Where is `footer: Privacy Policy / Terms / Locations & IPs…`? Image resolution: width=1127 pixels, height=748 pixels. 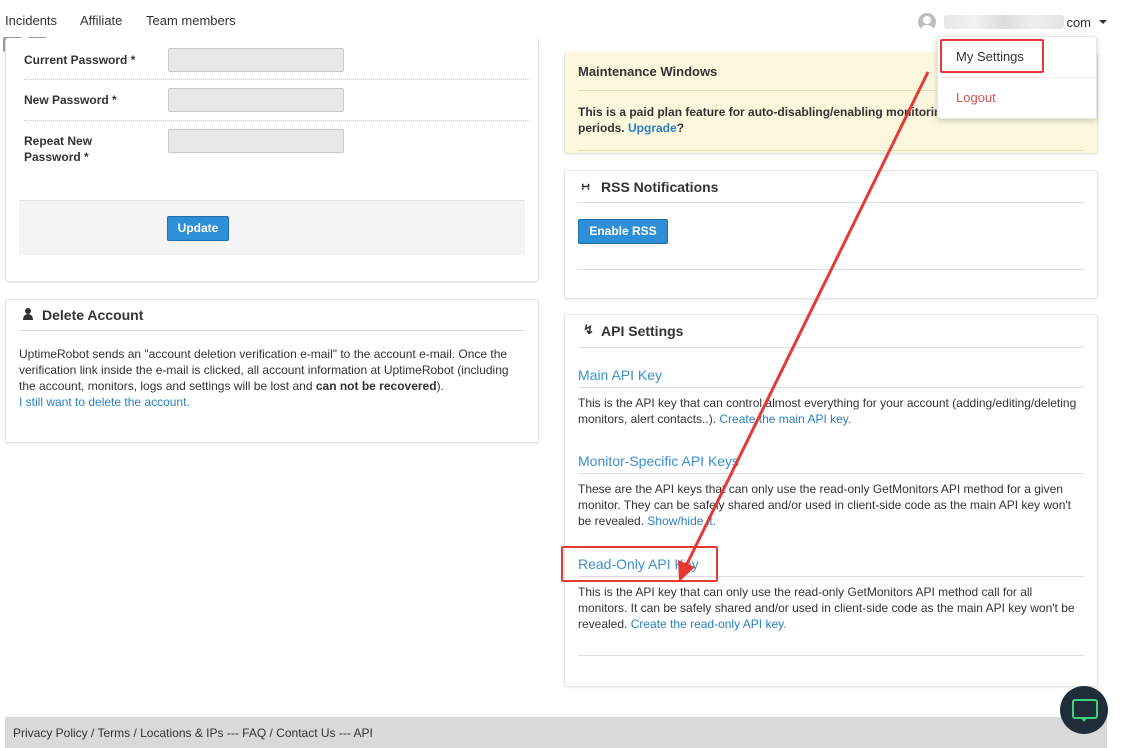 footer: Privacy Policy / Terms / Locations & IPs… is located at coordinates (556, 732).